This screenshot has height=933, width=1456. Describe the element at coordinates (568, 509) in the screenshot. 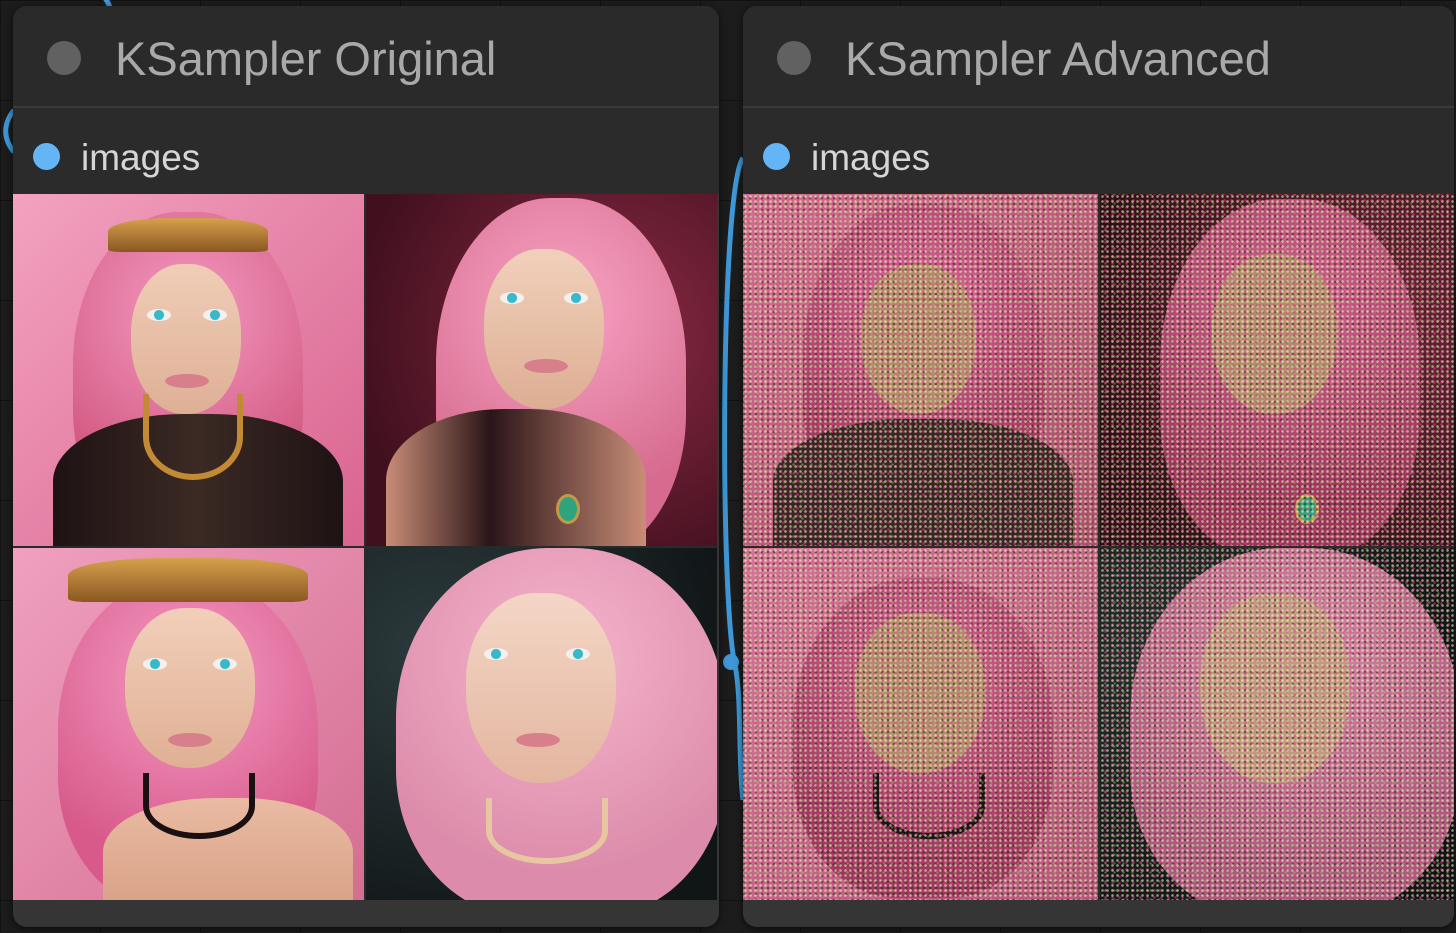

I see `pendant` at that location.